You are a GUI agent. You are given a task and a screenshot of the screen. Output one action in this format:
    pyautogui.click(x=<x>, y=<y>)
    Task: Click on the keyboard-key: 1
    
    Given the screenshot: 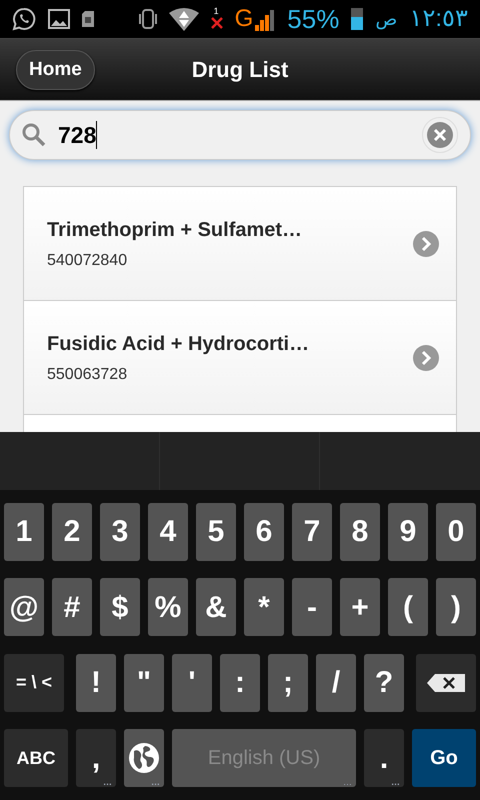 What is the action you would take?
    pyautogui.click(x=24, y=531)
    